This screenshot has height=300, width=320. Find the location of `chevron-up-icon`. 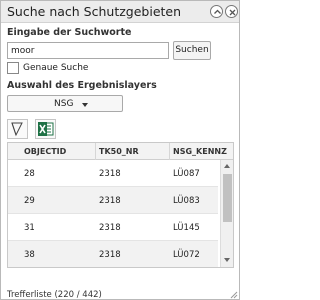

chevron-up-icon is located at coordinates (216, 11).